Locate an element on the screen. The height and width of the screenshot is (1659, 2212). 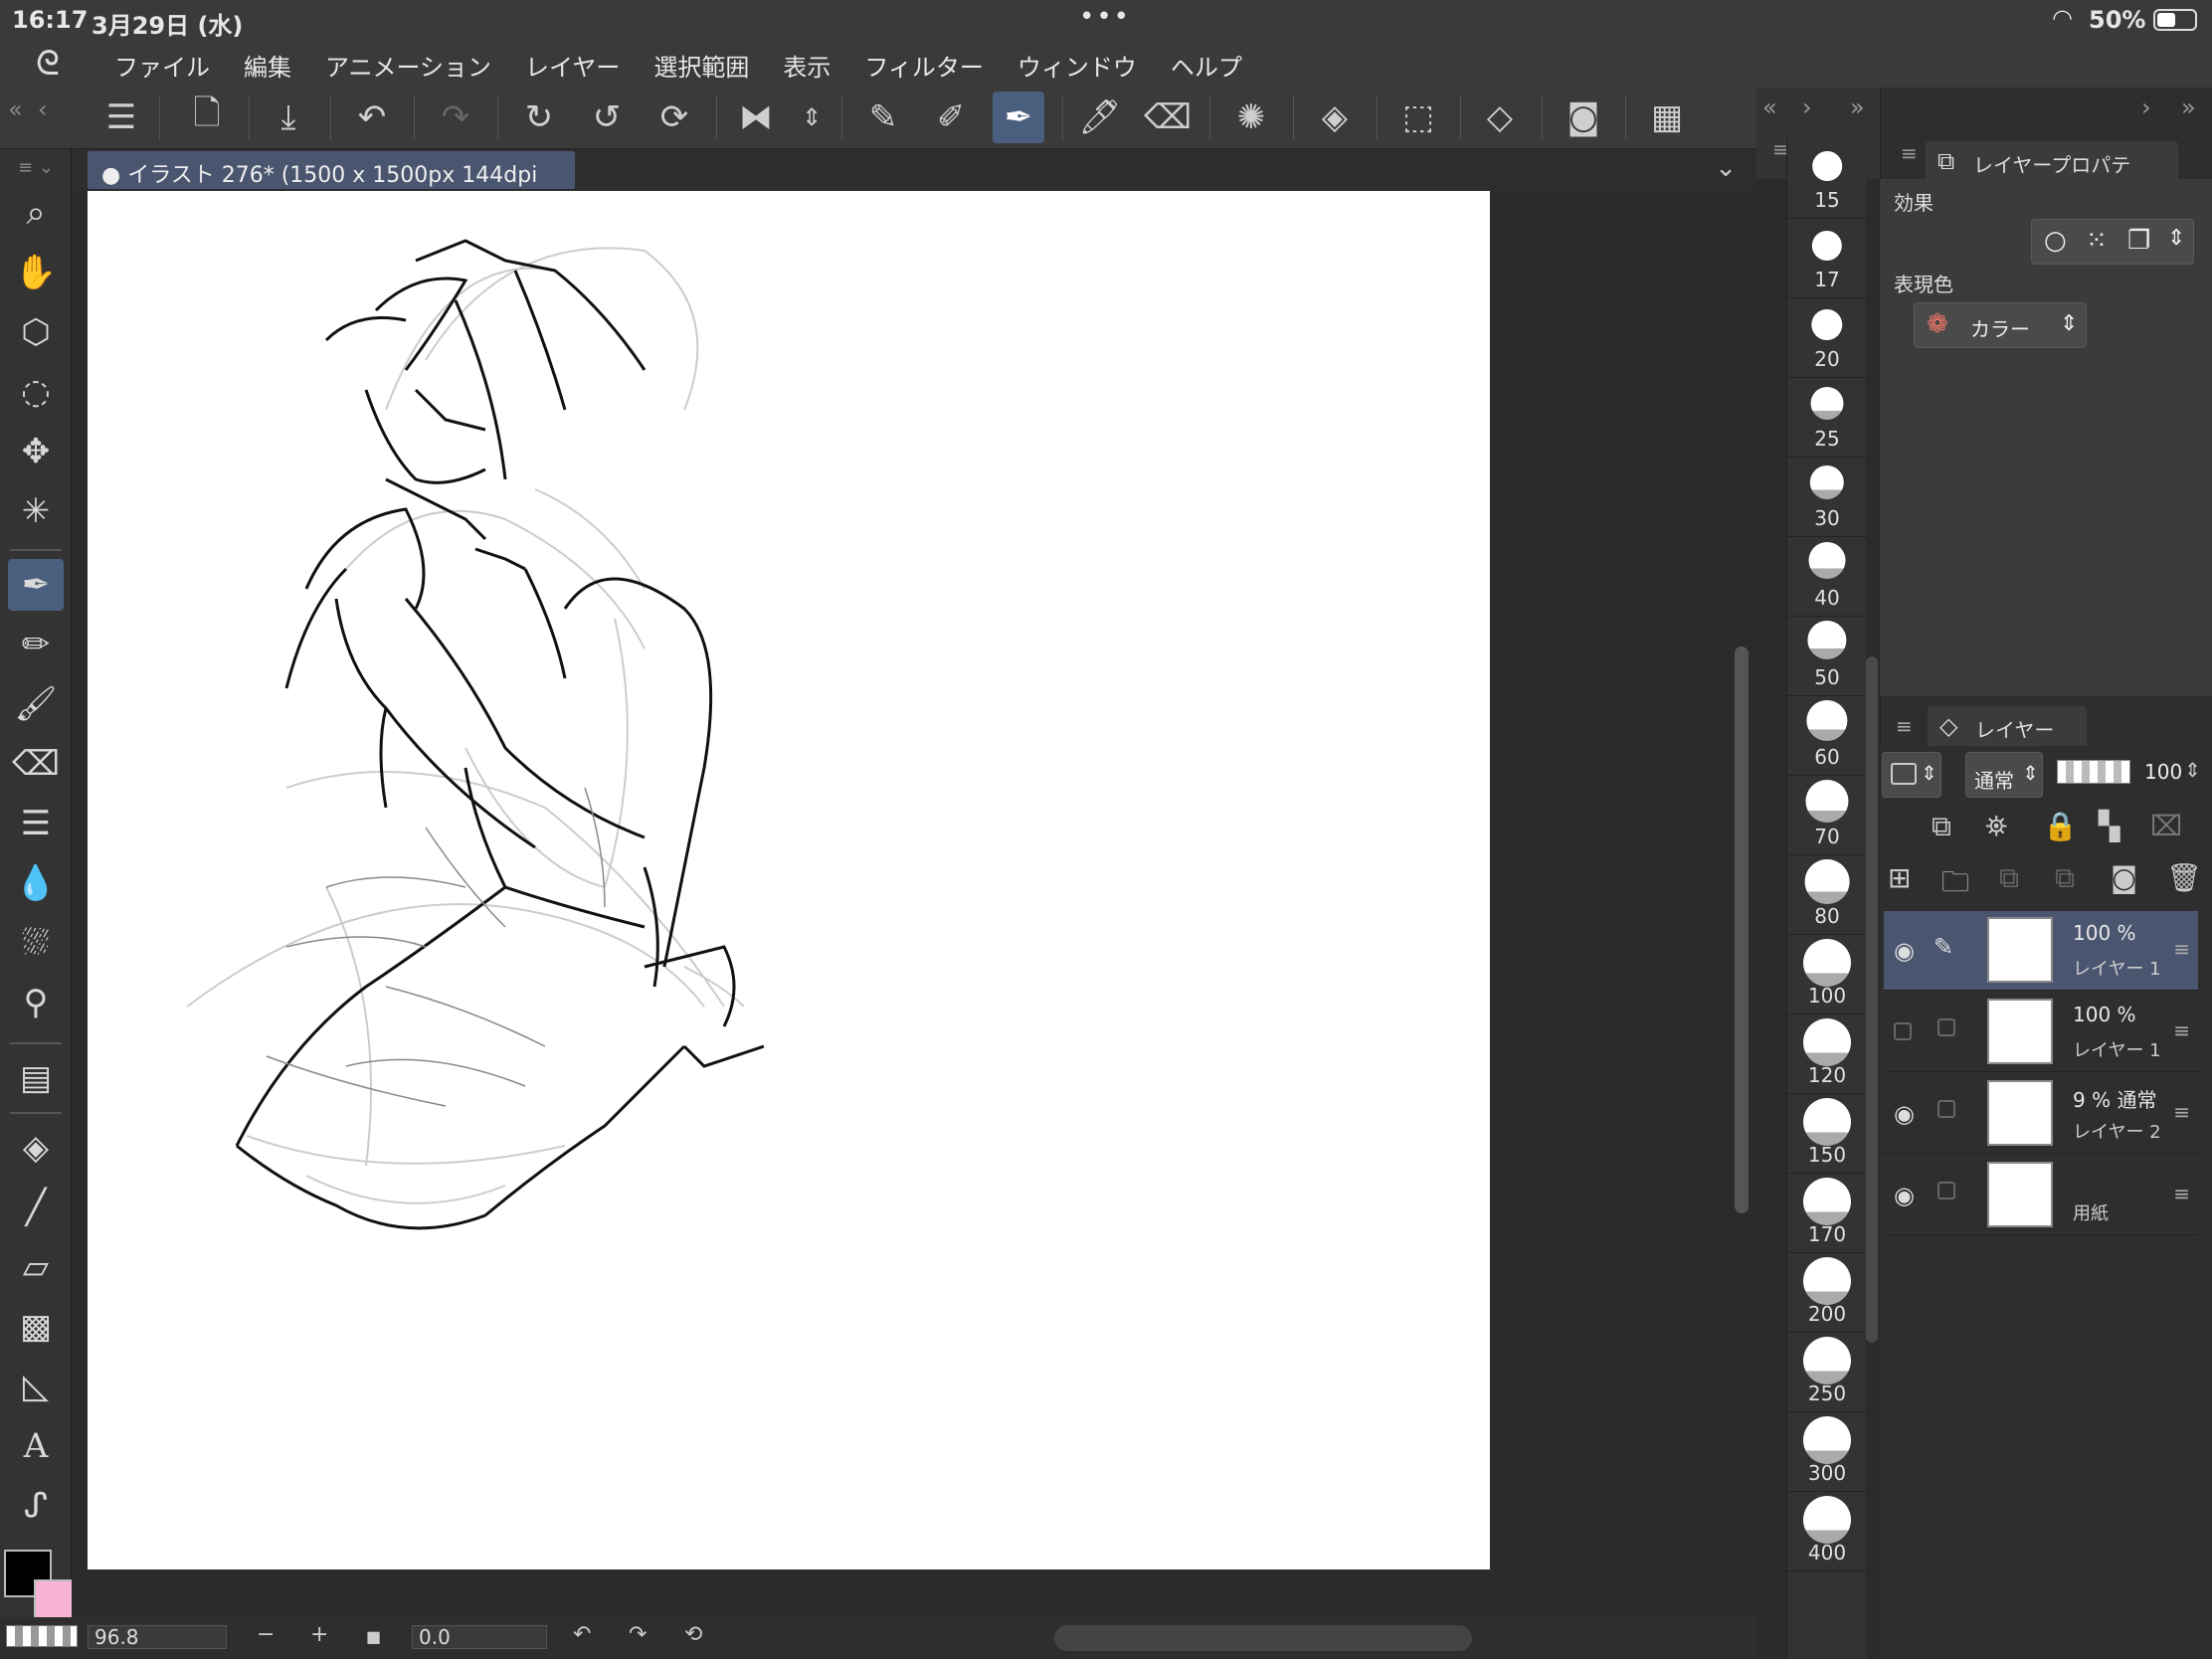
layer-row: 100 % レイヤー 1 ≡ is located at coordinates (2041, 1032).